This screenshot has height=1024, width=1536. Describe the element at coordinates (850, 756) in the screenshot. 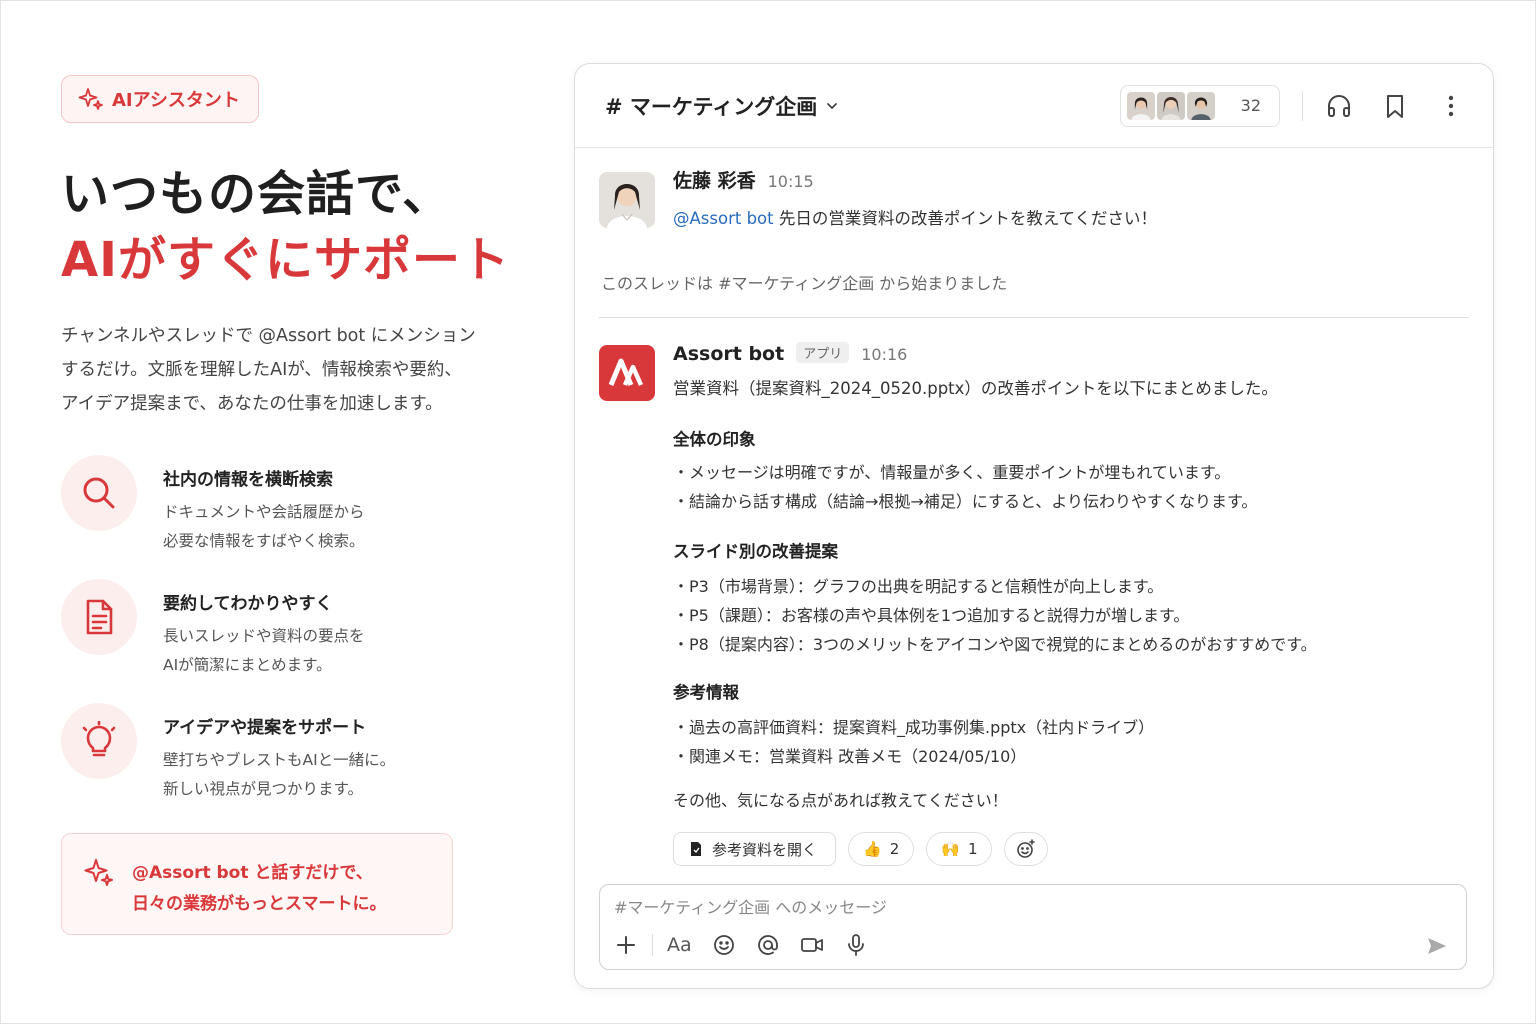

I see `bullet-item: ・関連メモ：営業資料 改善メモ（2024/05/10）` at that location.